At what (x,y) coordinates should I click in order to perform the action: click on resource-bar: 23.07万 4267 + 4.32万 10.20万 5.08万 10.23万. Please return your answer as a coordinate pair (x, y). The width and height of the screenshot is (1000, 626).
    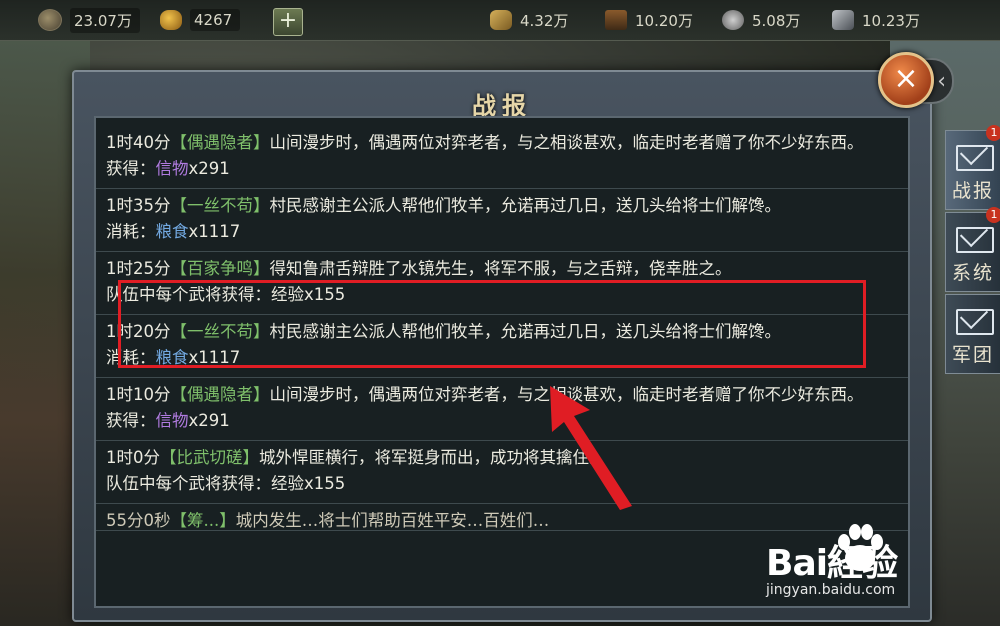
    Looking at the image, I should click on (500, 20).